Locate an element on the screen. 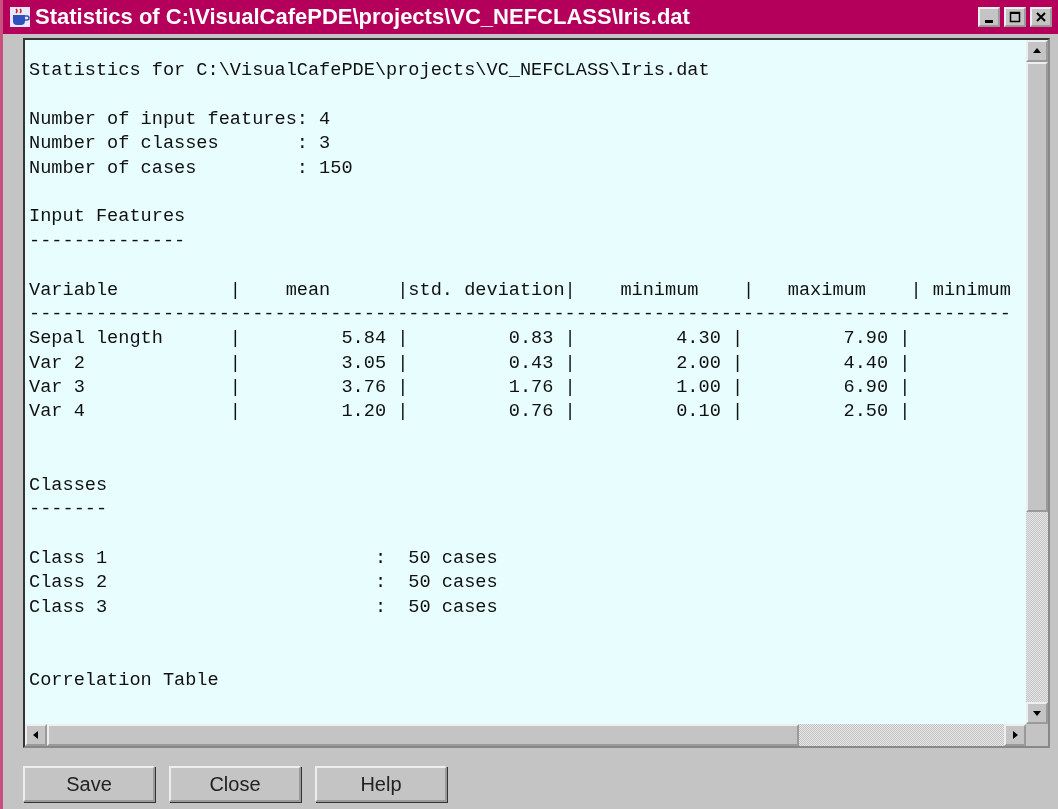 This screenshot has width=1058, height=809. report-line: Sepal length | 5.84 | 0.83 | 4.30 | 7.90 | is located at coordinates (470, 339).